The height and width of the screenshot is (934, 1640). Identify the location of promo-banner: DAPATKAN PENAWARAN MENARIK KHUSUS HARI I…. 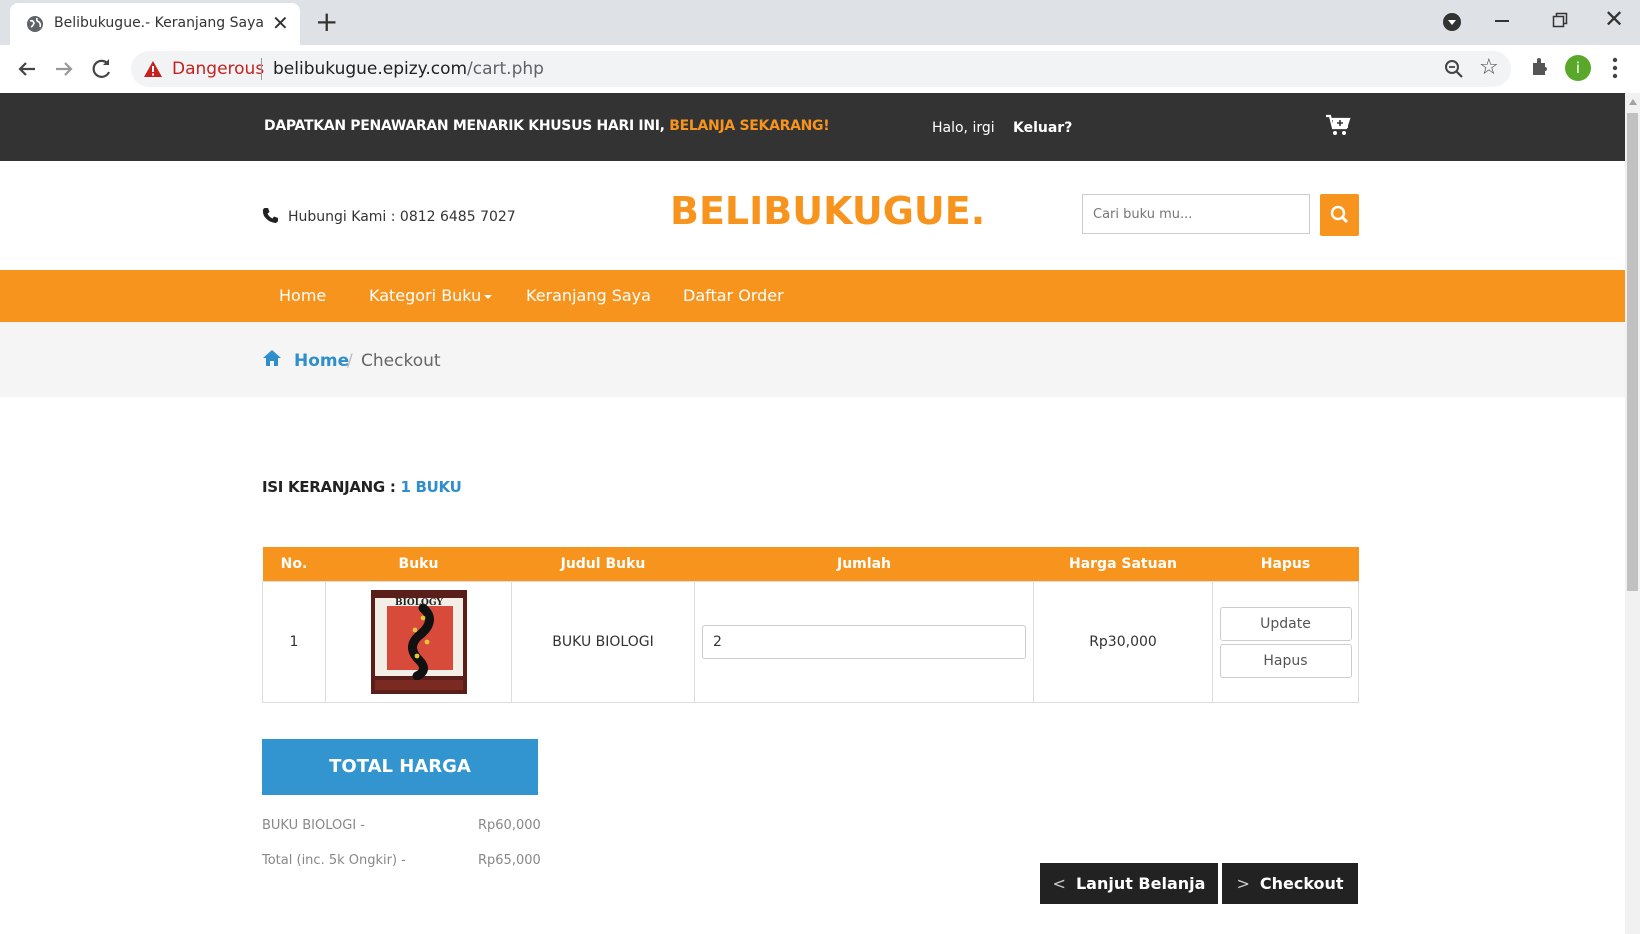
(547, 126).